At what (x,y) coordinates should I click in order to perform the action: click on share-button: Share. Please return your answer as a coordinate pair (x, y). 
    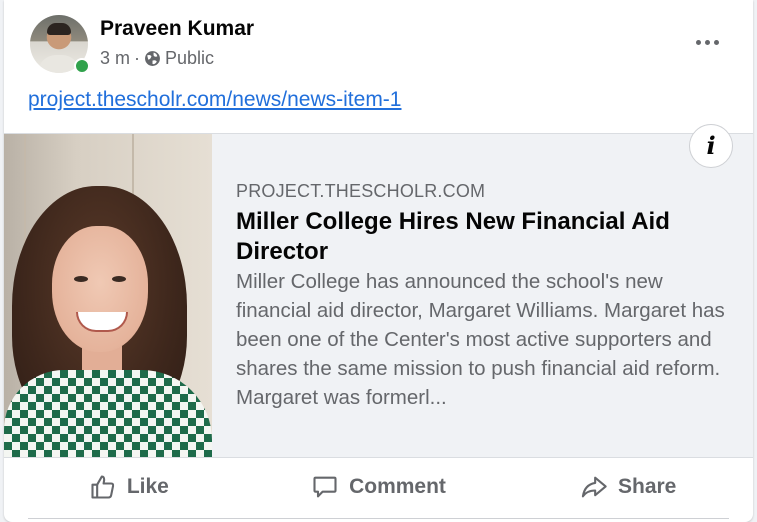
    Looking at the image, I should click on (628, 487).